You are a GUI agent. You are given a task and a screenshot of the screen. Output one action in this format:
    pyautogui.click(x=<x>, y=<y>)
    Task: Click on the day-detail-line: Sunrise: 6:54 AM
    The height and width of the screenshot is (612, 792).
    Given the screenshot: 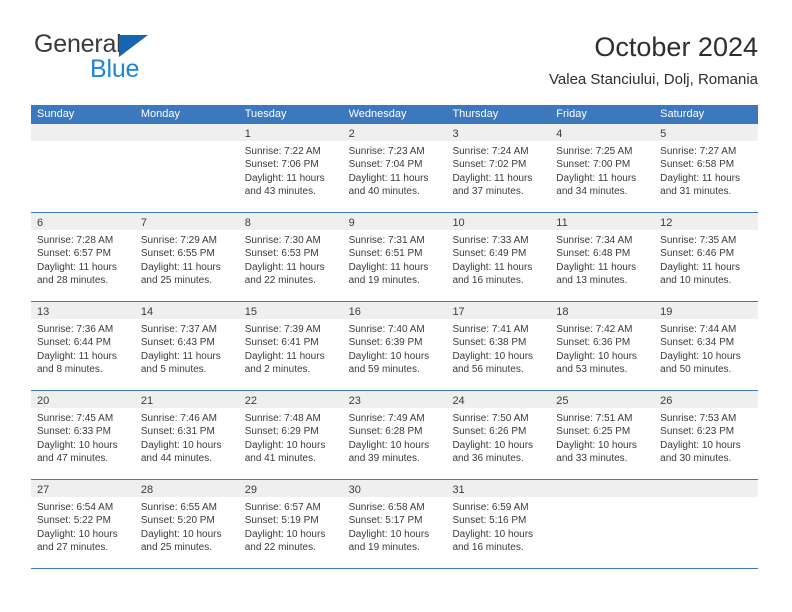 What is the action you would take?
    pyautogui.click(x=75, y=507)
    